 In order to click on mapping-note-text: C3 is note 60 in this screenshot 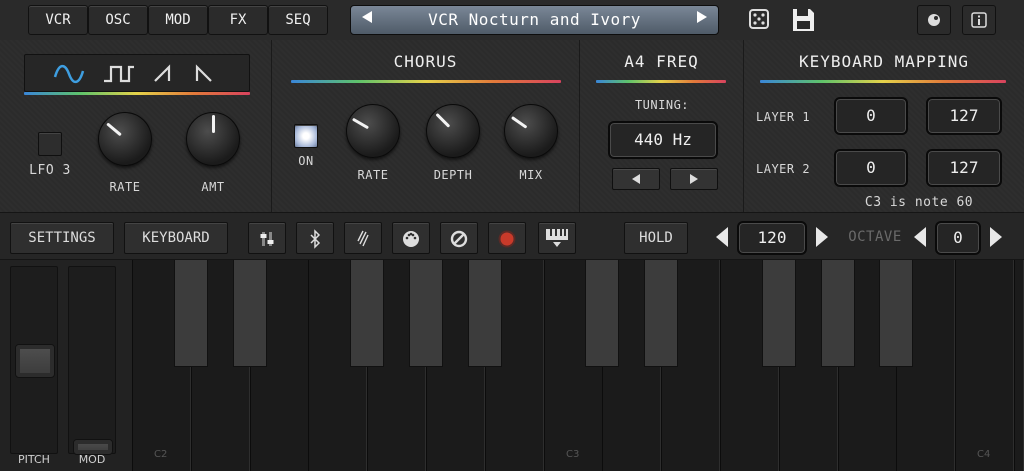, I will do `click(919, 202)`.